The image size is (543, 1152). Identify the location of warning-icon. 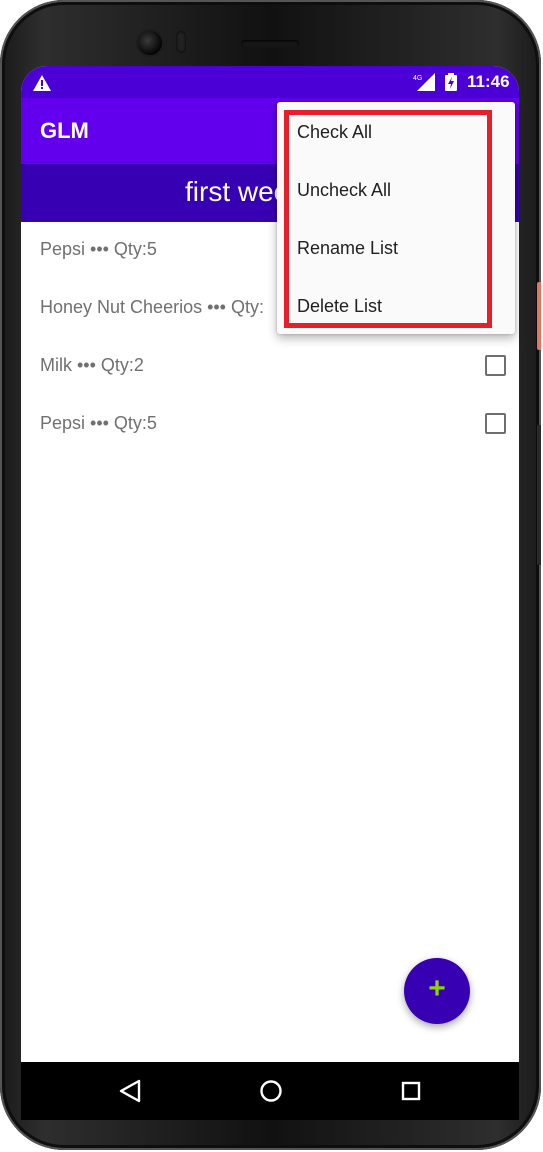
(42, 83).